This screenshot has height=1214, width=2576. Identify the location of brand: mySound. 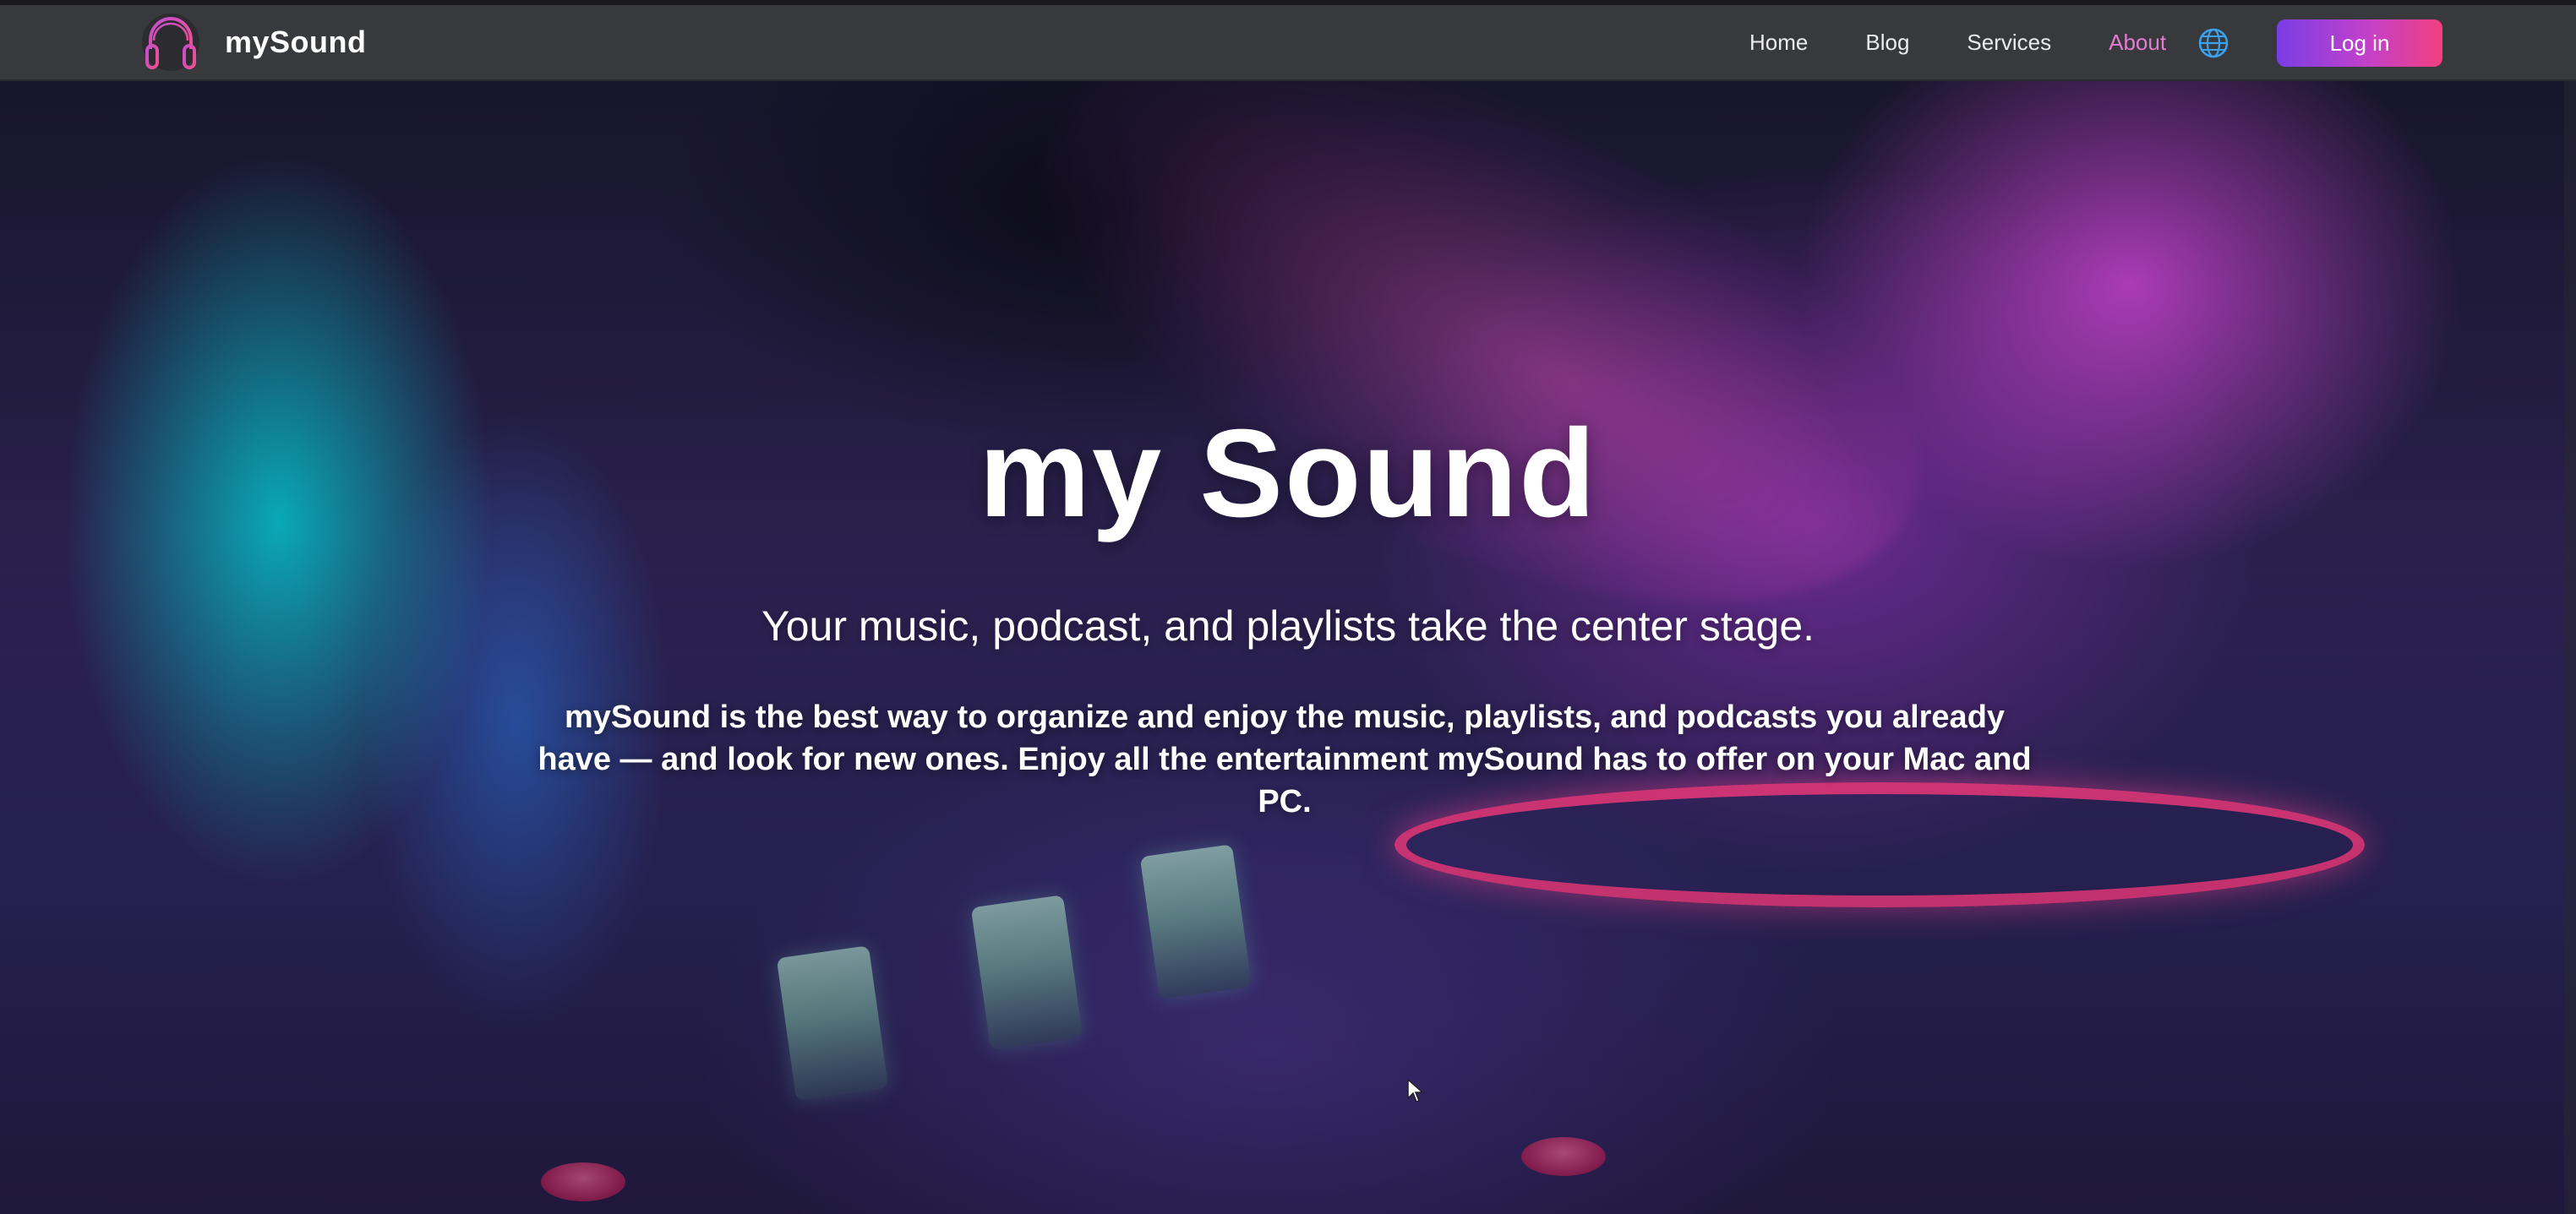
(253, 42).